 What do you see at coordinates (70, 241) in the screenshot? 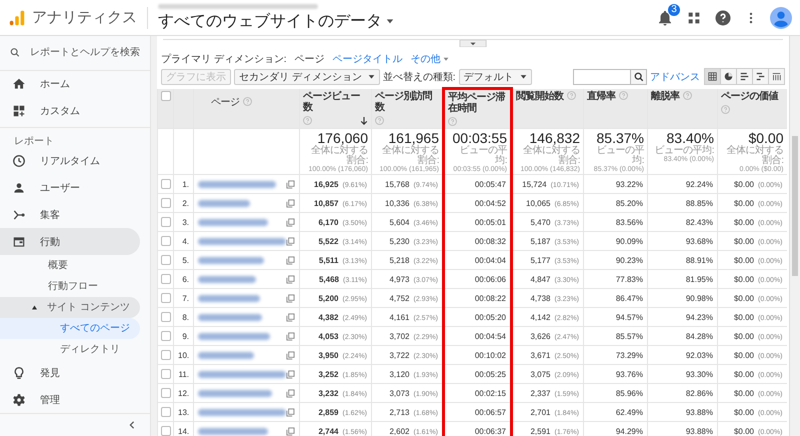
I see `nav-item: 行動` at bounding box center [70, 241].